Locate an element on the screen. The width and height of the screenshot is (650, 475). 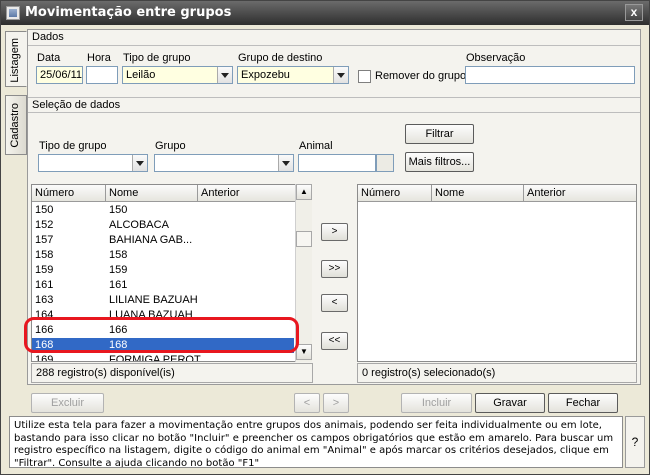
gravar-button: Gravar is located at coordinates (510, 403).